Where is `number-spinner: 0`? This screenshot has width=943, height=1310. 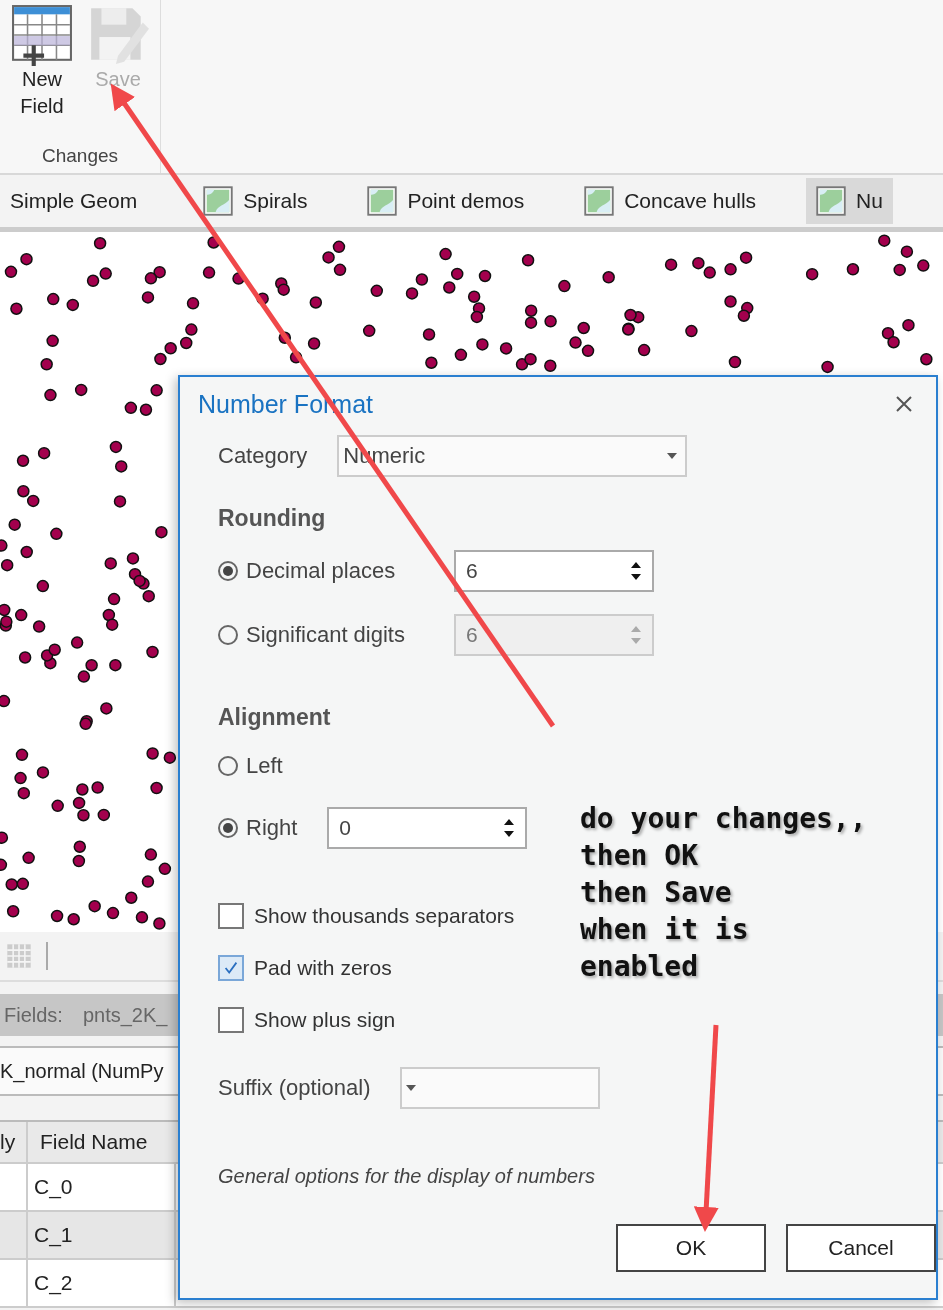
number-spinner: 0 is located at coordinates (427, 828).